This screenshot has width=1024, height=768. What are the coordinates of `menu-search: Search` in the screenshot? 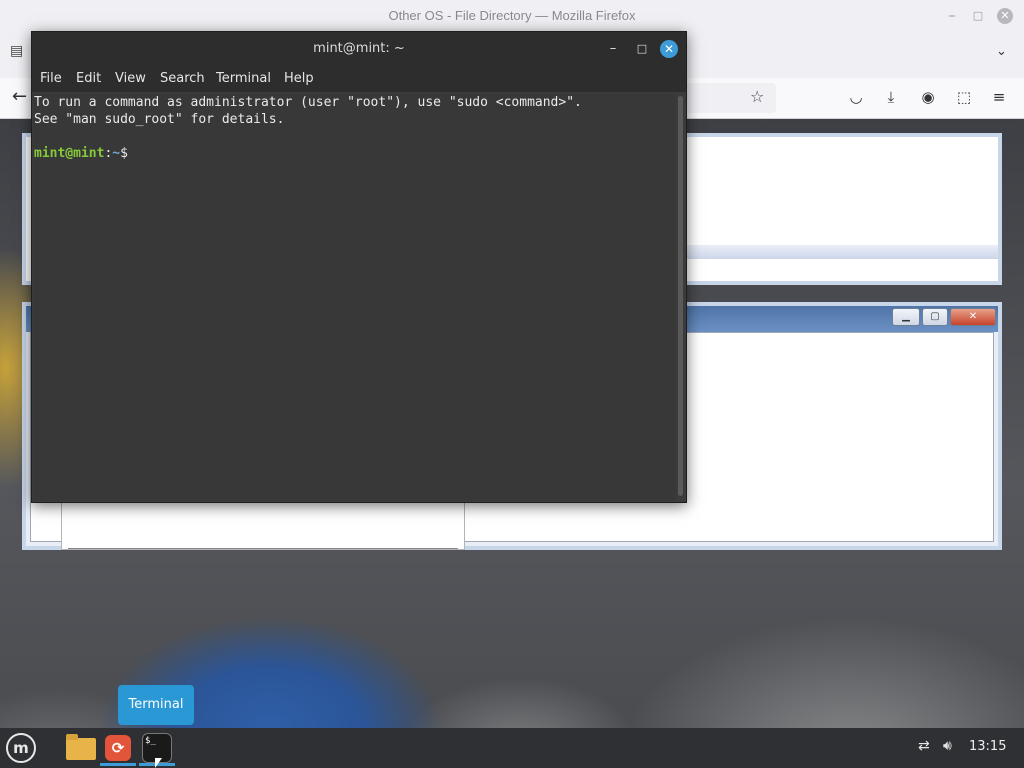 It's located at (182, 78).